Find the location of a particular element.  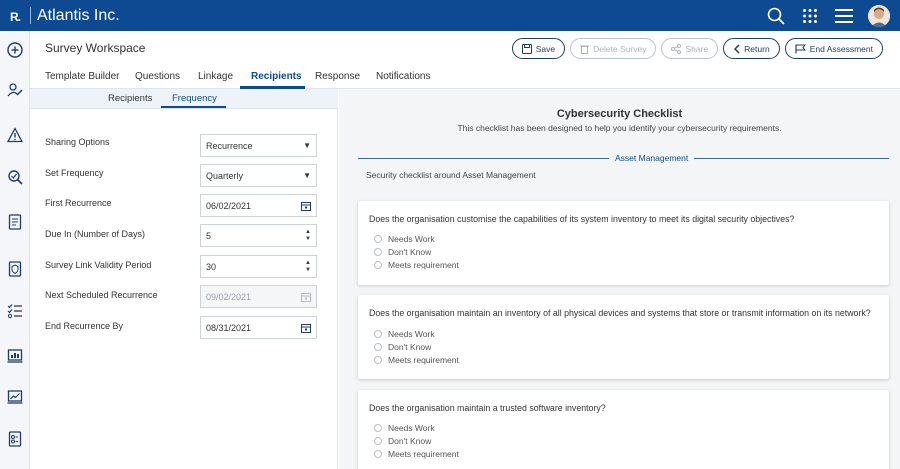

apps-grid-icon is located at coordinates (810, 16).